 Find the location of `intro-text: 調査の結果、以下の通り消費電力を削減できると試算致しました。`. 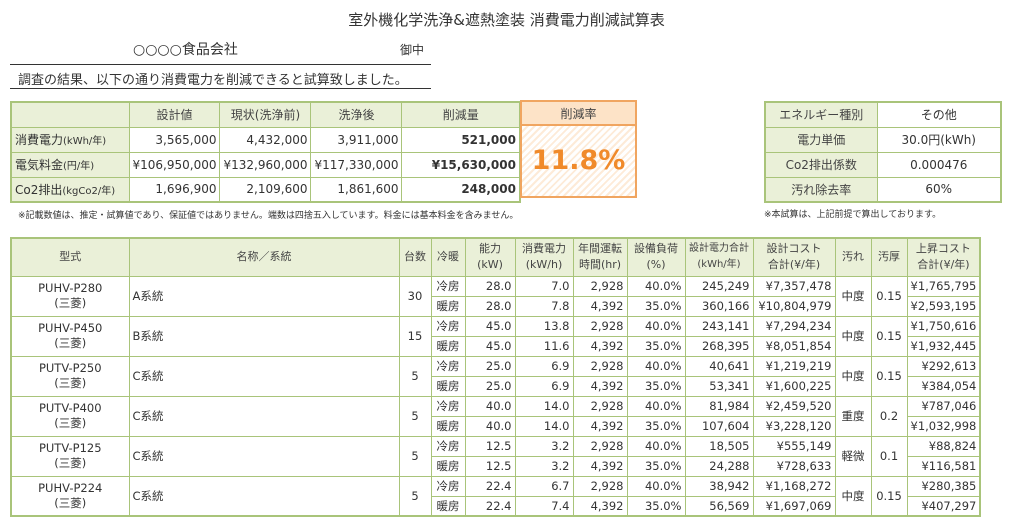

intro-text: 調査の結果、以下の通り消費電力を削減できると試算致しました。 is located at coordinates (213, 80).